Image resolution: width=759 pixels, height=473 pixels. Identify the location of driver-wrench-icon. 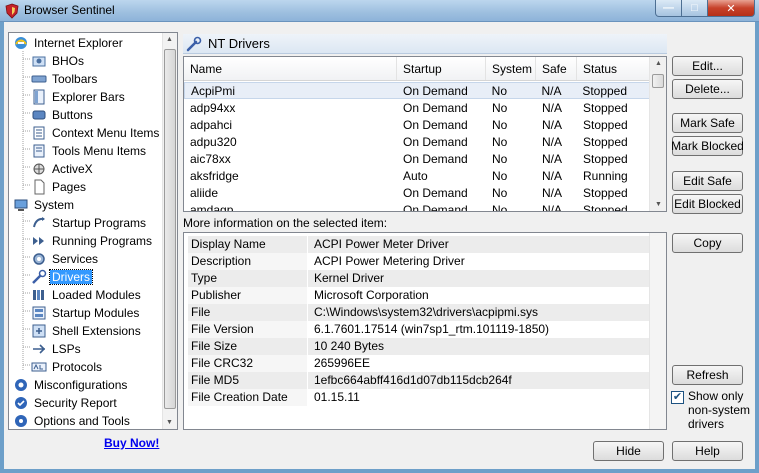
(194, 43).